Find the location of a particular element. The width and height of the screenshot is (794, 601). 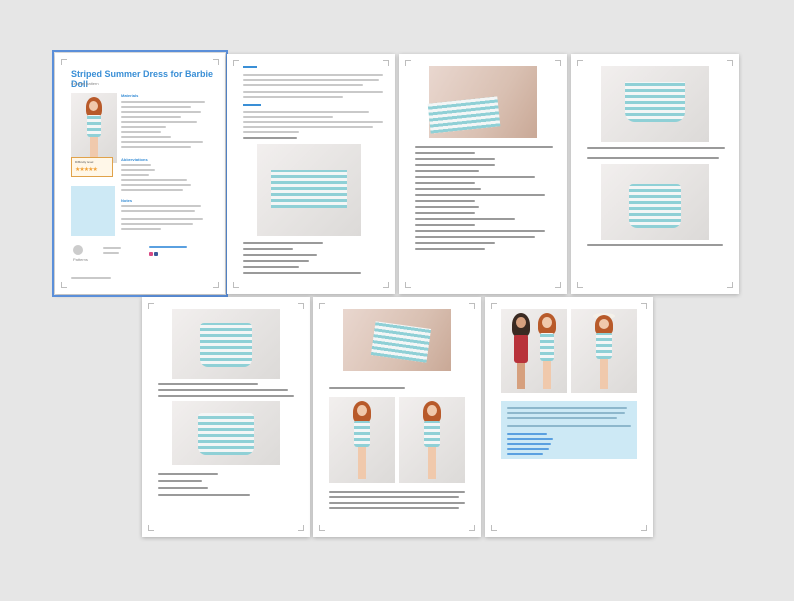

doll-hat-photo is located at coordinates (604, 351).